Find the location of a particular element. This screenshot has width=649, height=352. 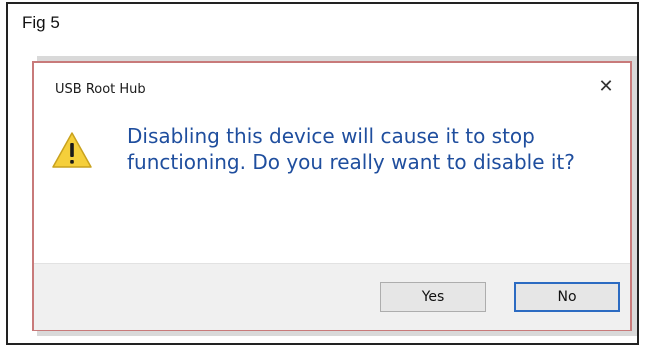

no-button: No is located at coordinates (567, 297).